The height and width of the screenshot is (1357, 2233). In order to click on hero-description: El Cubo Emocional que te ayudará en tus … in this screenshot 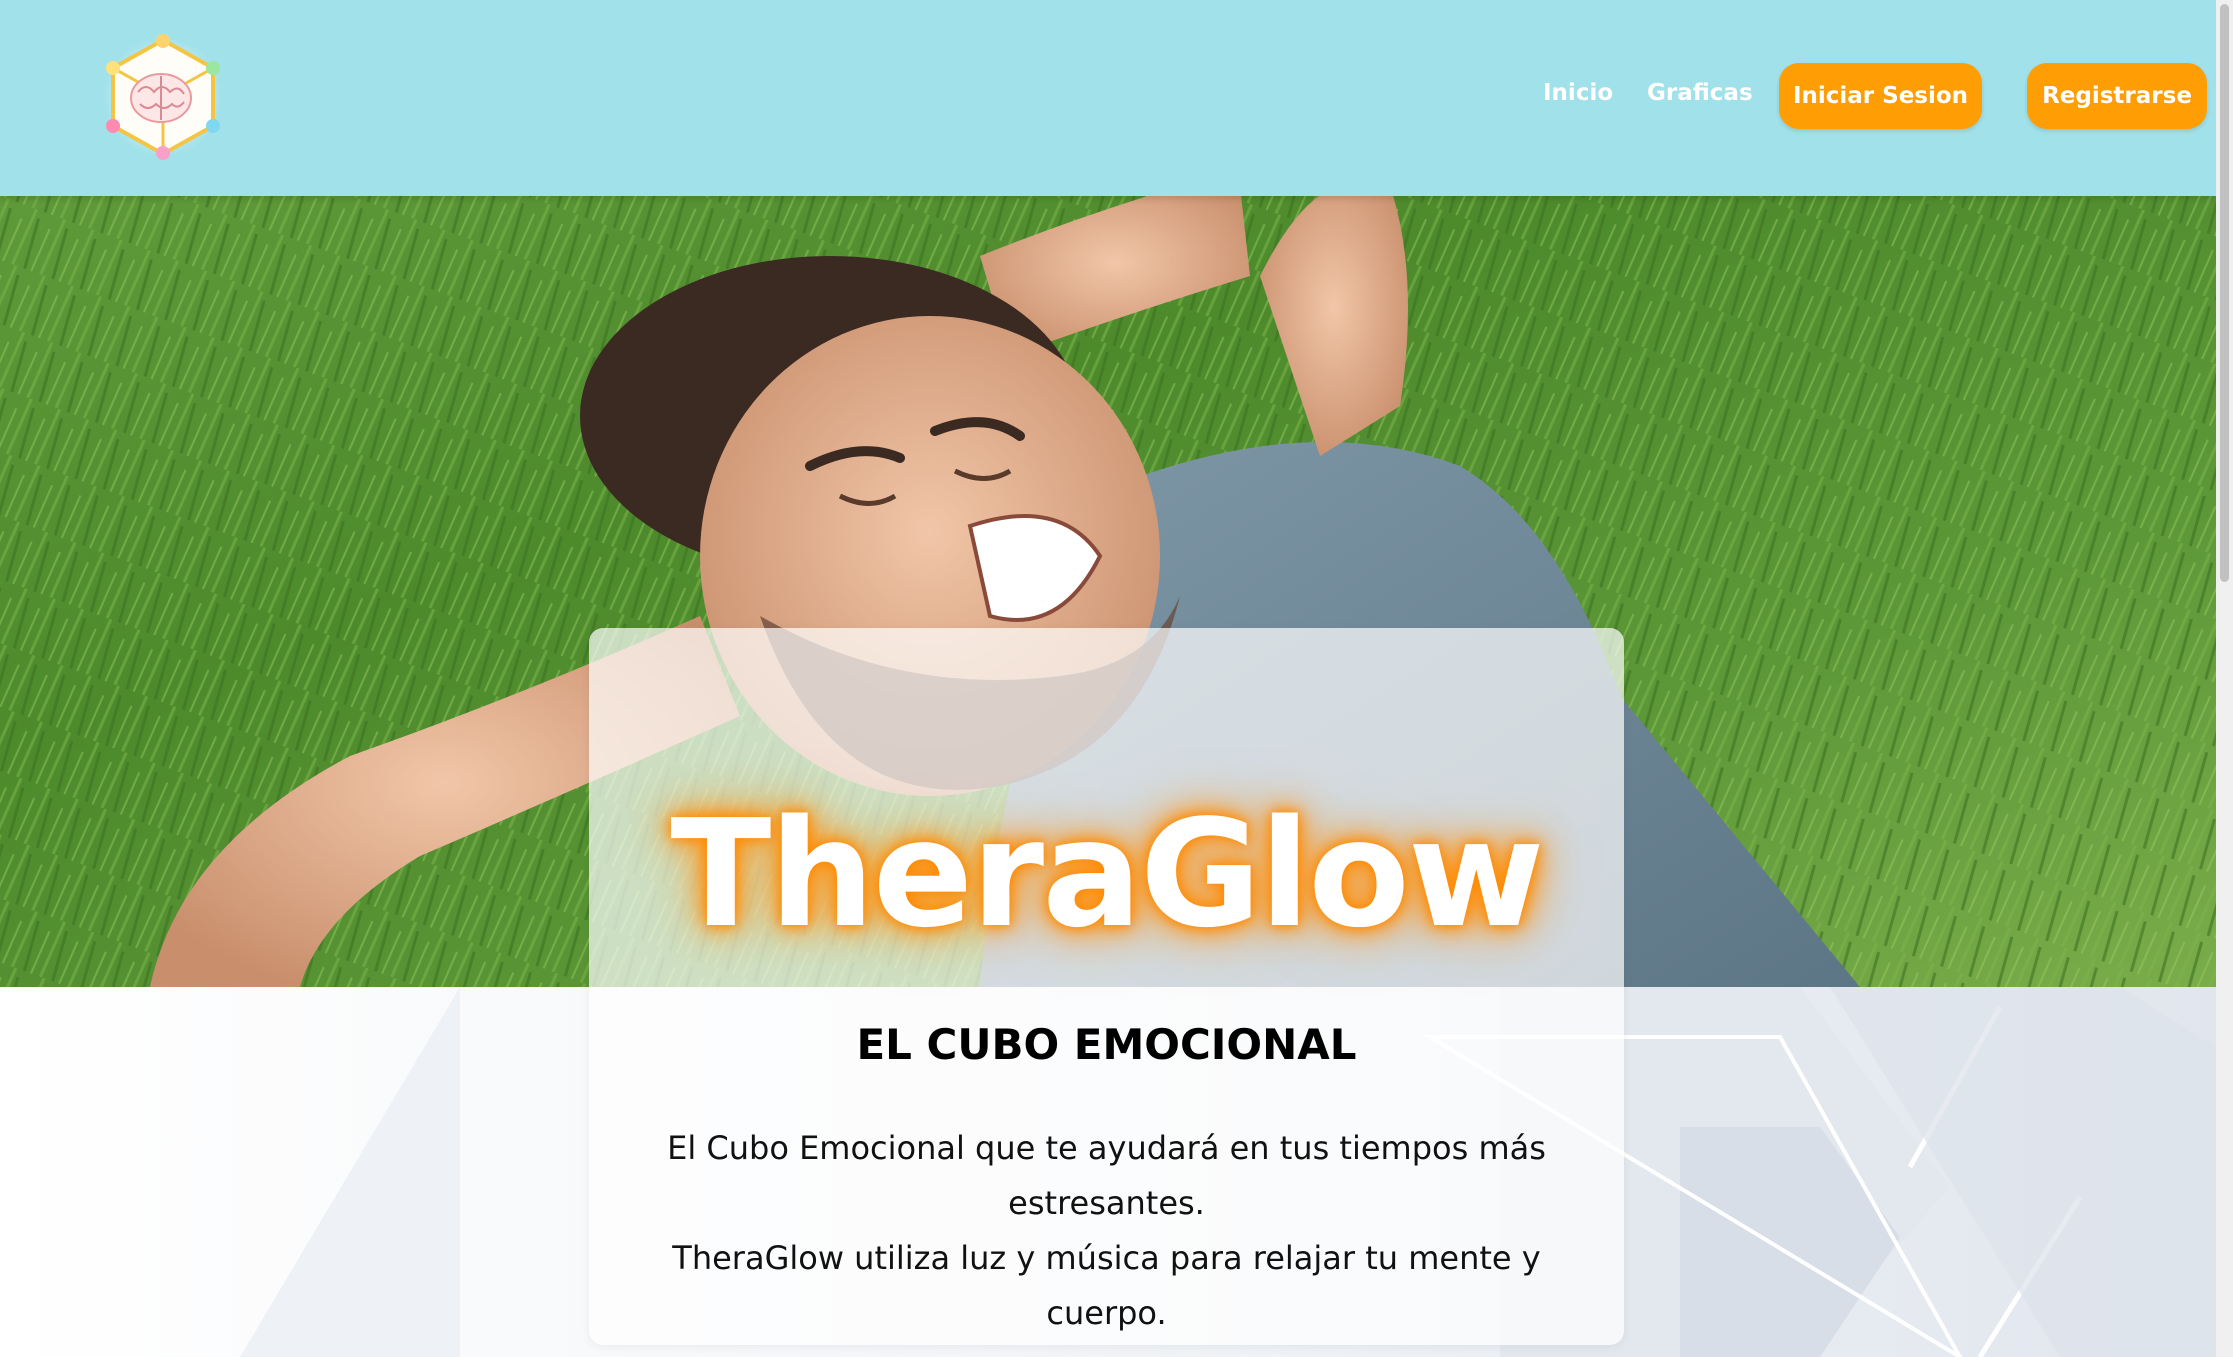, I will do `click(1106, 1231)`.